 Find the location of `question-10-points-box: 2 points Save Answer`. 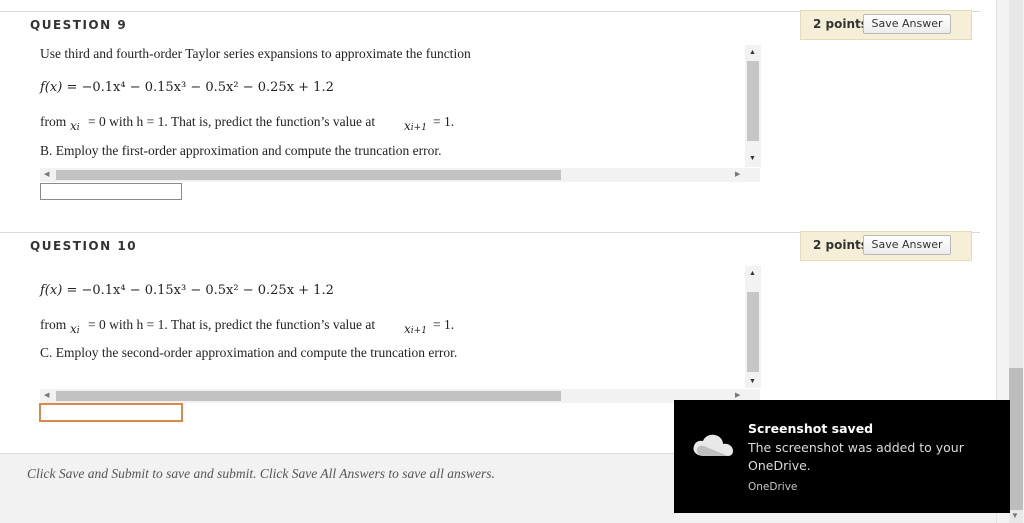

question-10-points-box: 2 points Save Answer is located at coordinates (886, 246).